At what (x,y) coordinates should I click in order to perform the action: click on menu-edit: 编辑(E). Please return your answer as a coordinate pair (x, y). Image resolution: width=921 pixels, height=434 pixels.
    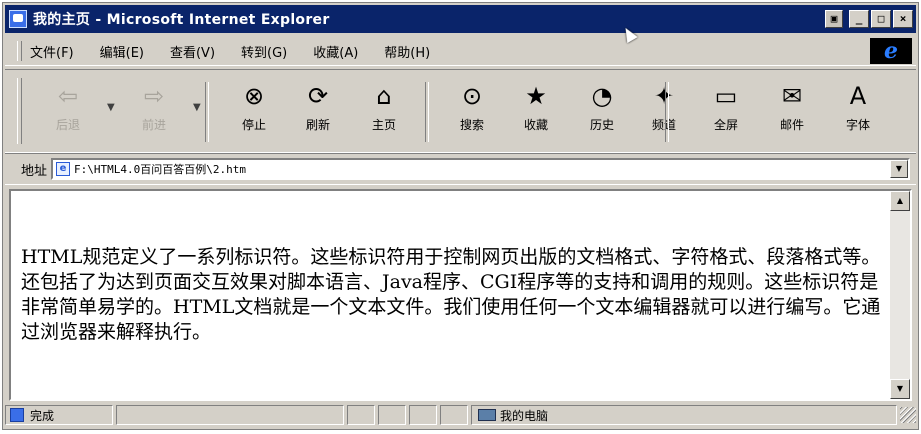
    Looking at the image, I should click on (122, 51).